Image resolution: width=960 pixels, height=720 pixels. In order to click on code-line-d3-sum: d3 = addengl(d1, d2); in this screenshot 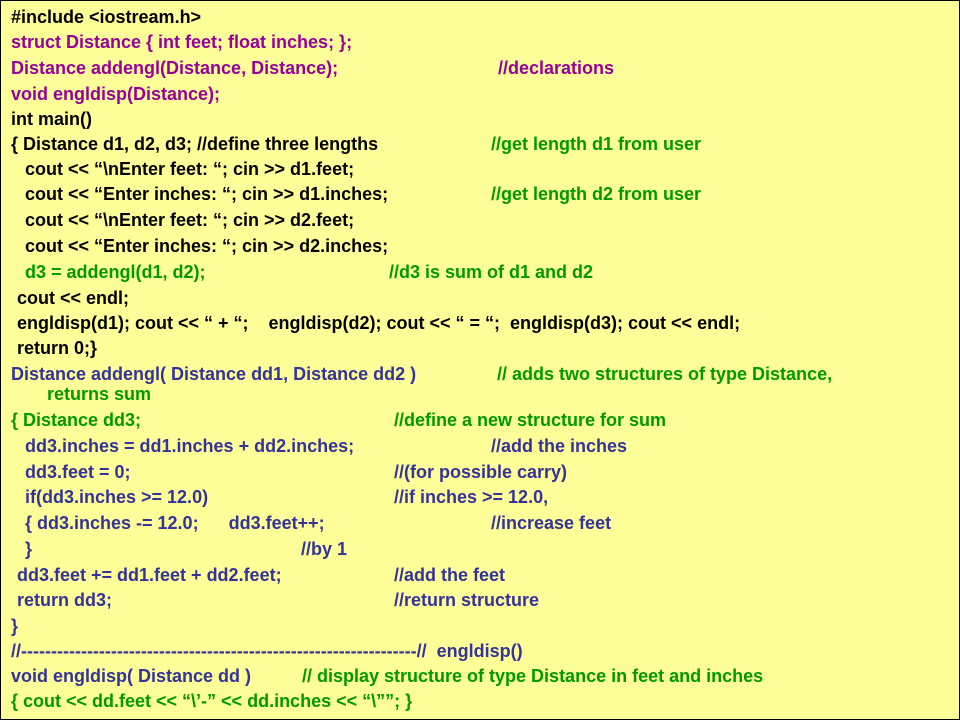, I will do `click(115, 272)`.